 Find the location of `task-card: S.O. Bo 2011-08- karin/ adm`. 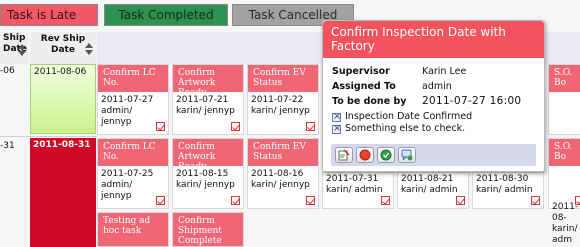

task-card: S.O. Bo 2011-08- karin/ adm is located at coordinates (564, 191).